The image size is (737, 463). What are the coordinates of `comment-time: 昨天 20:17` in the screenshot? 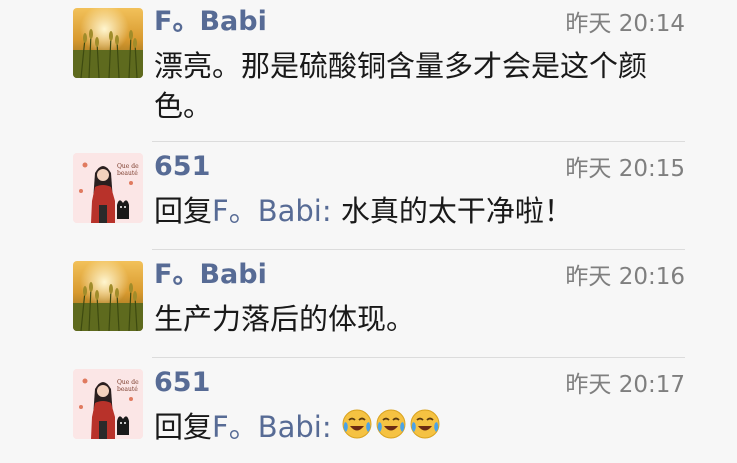 It's located at (625, 385).